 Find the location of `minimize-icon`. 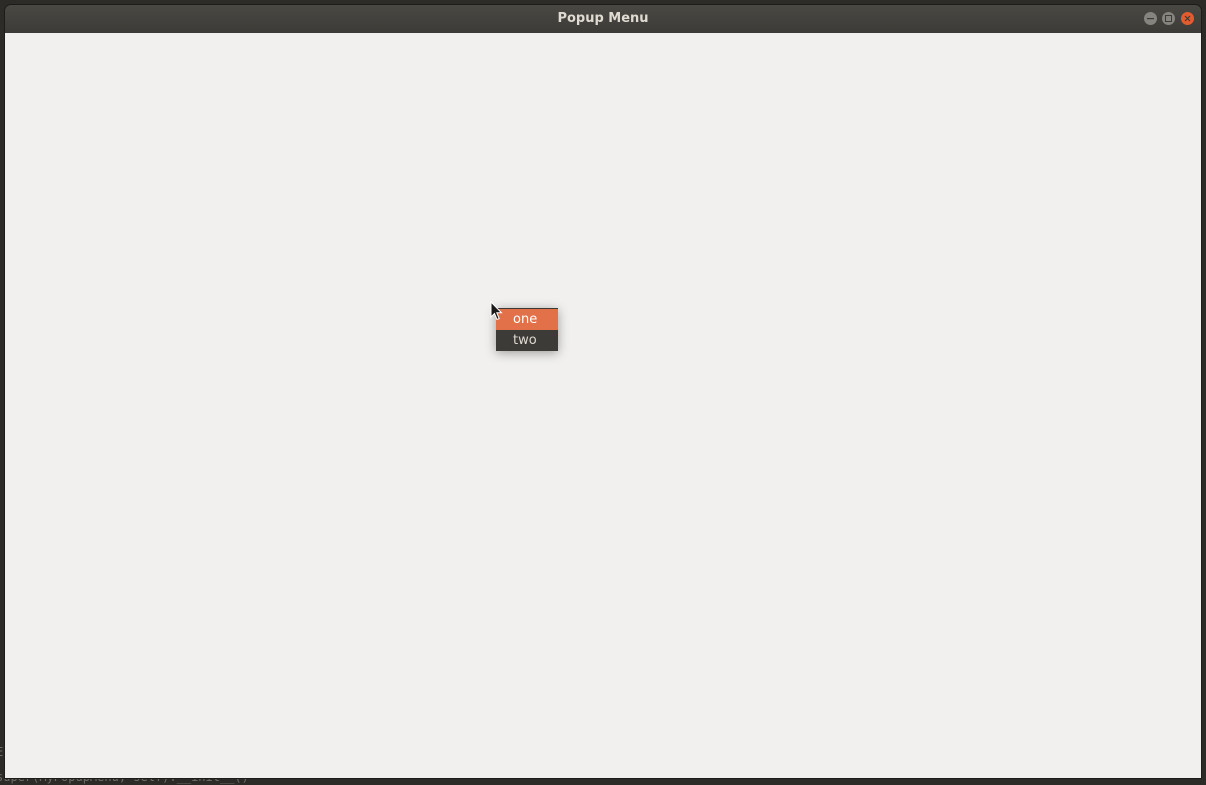

minimize-icon is located at coordinates (1150, 18).